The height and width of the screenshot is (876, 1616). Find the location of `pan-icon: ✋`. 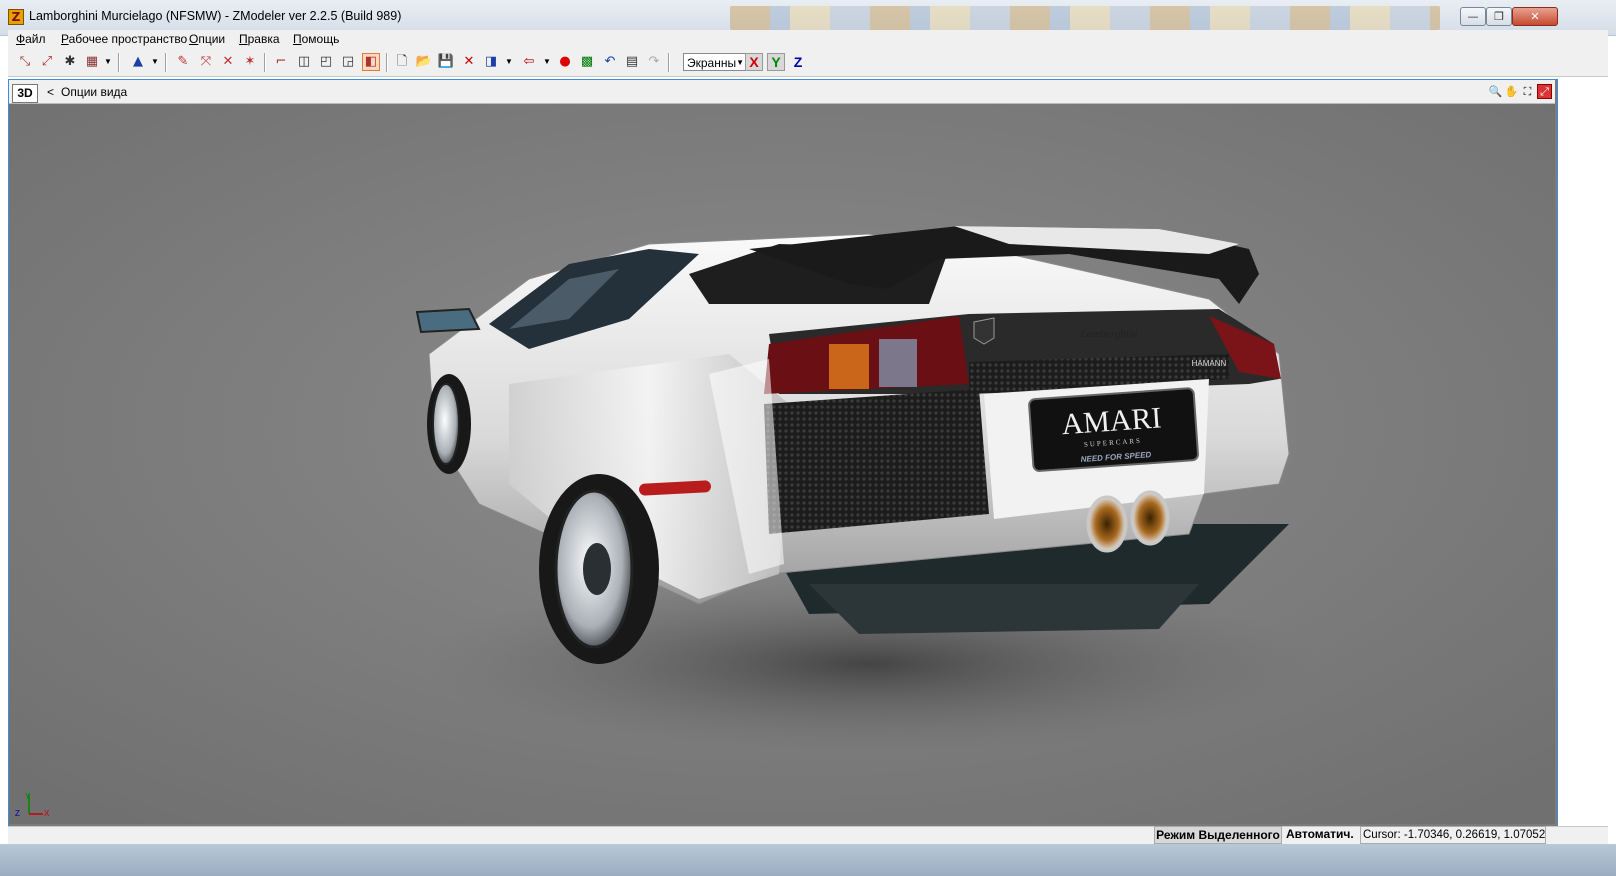

pan-icon: ✋ is located at coordinates (1511, 91).